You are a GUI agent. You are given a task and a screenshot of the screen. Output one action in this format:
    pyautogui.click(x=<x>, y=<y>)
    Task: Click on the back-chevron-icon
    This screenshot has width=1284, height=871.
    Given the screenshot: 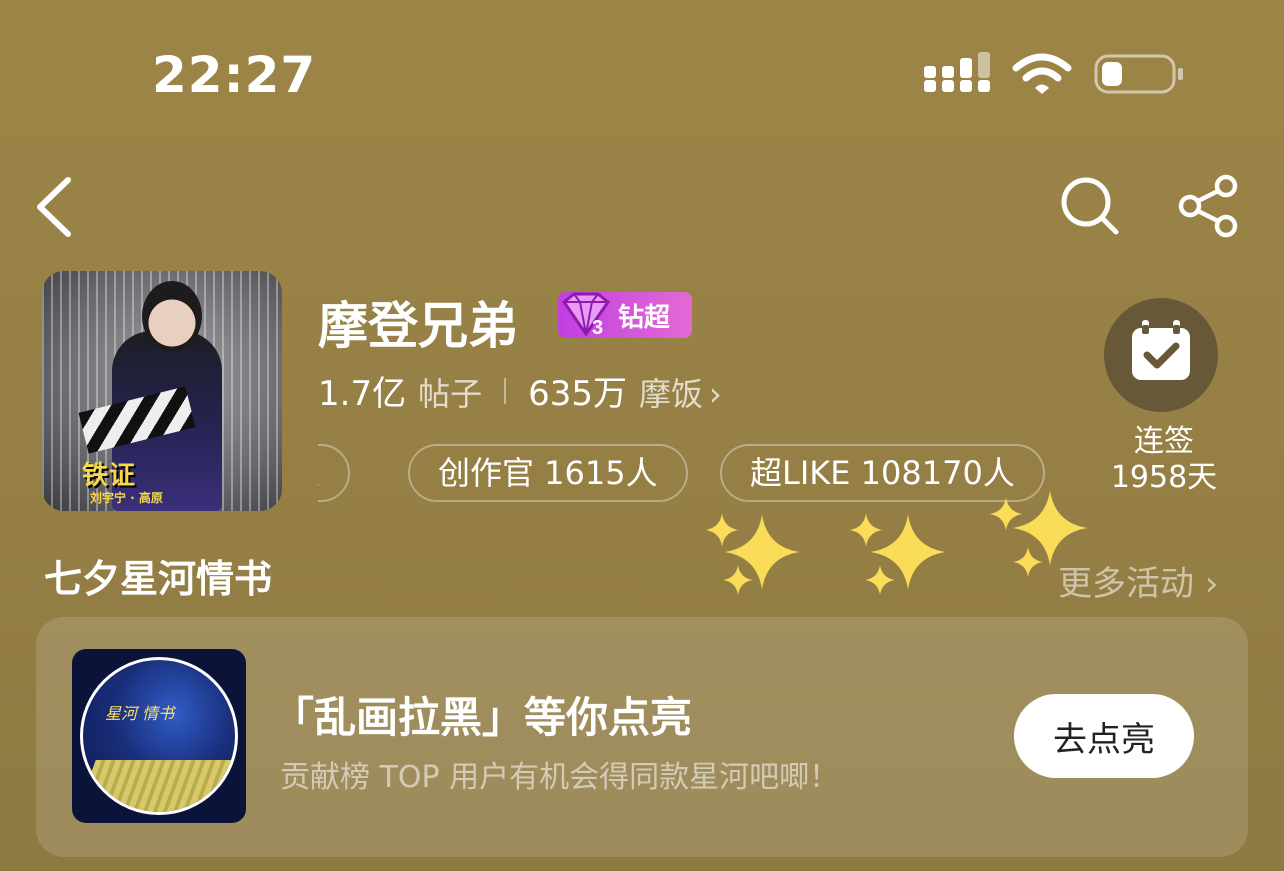 What is the action you would take?
    pyautogui.click(x=54, y=207)
    